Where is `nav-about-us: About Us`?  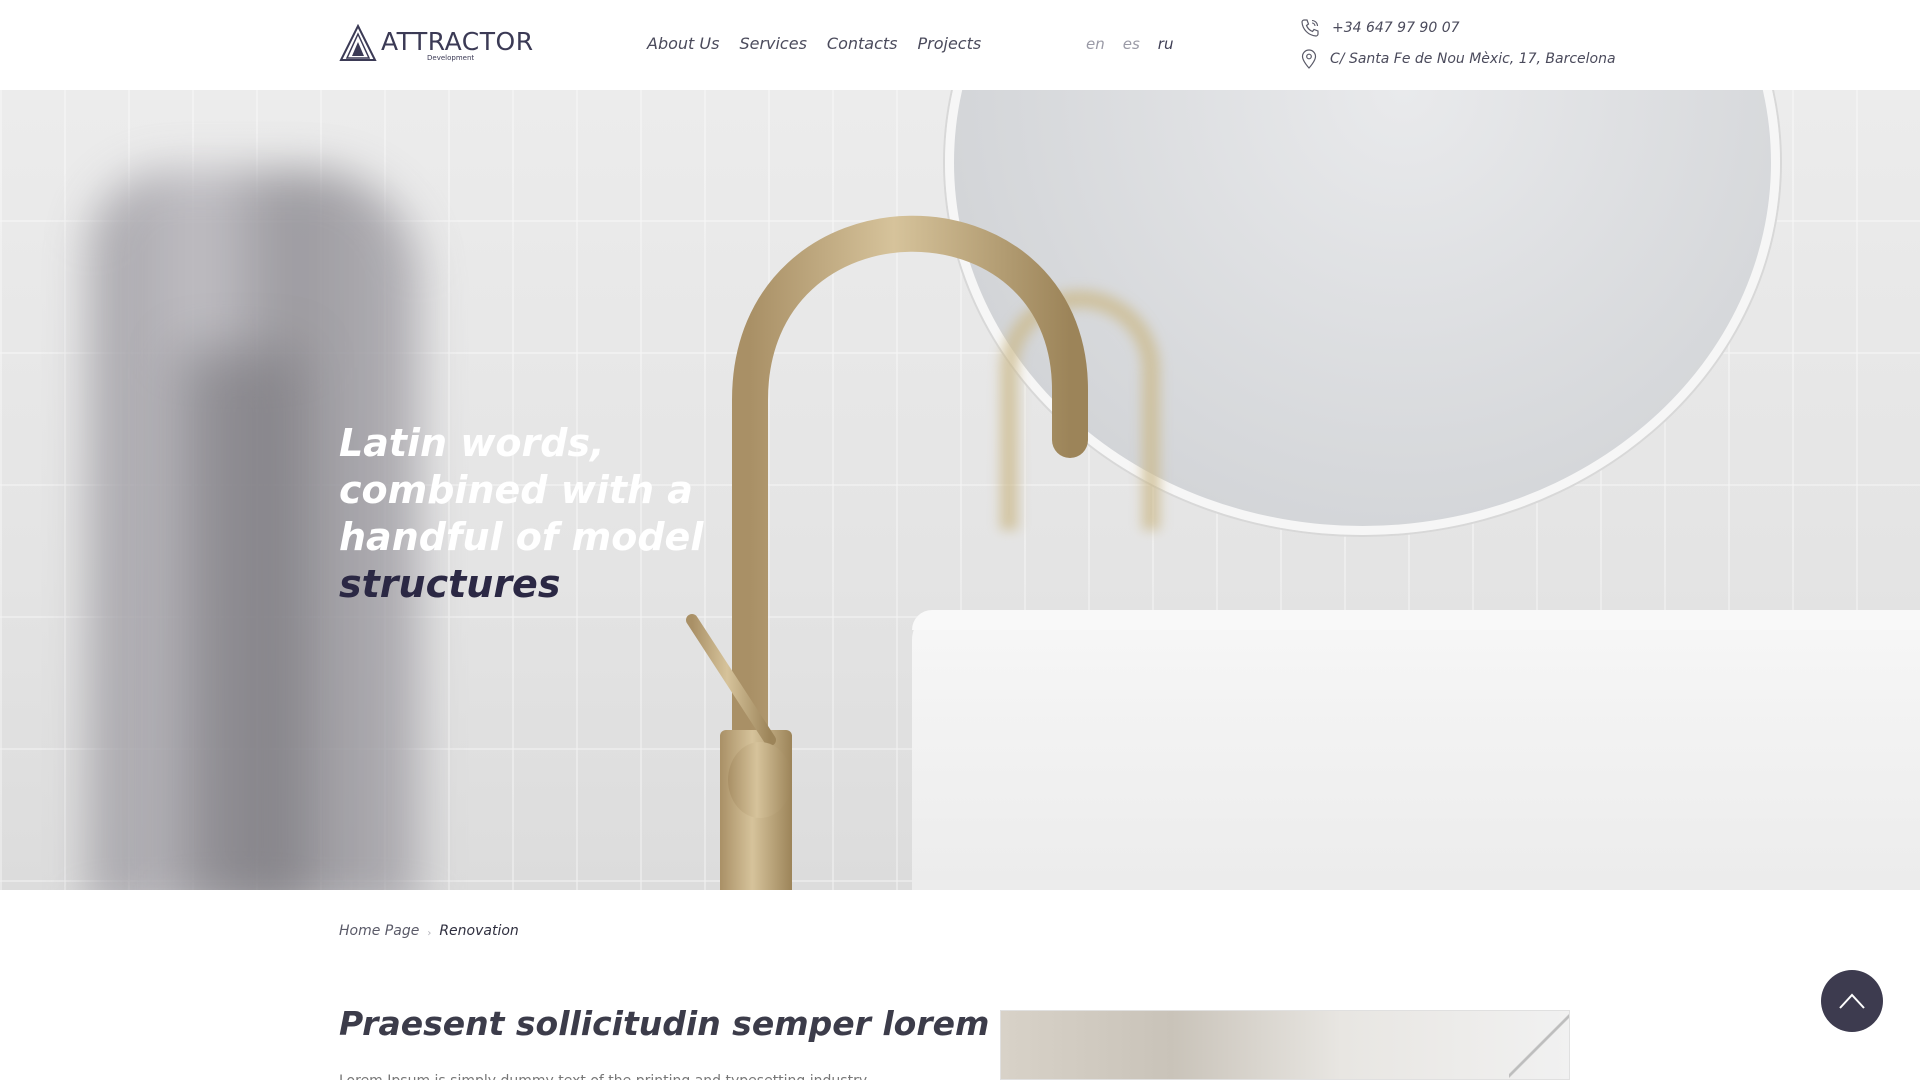
nav-about-us: About Us is located at coordinates (683, 43).